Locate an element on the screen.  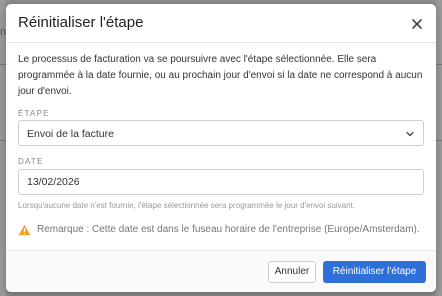
cancel-button: Annuler is located at coordinates (292, 272).